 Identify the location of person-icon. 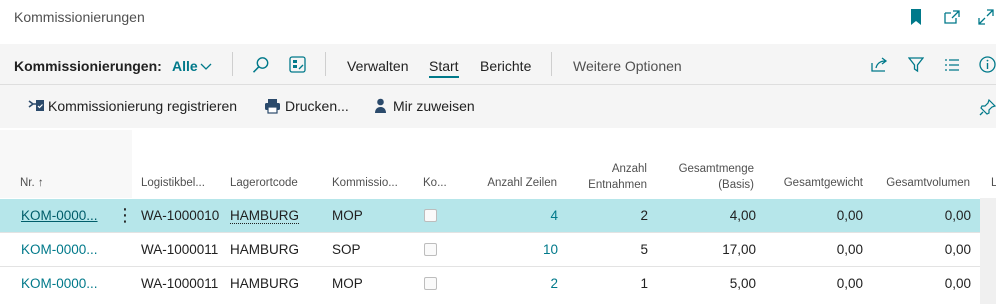
(380, 106).